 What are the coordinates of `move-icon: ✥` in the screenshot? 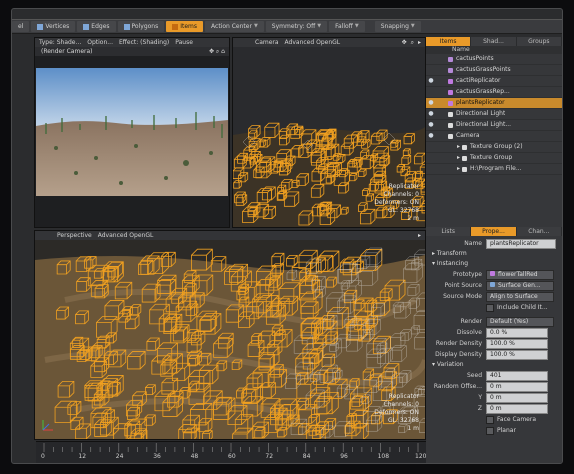 It's located at (404, 42).